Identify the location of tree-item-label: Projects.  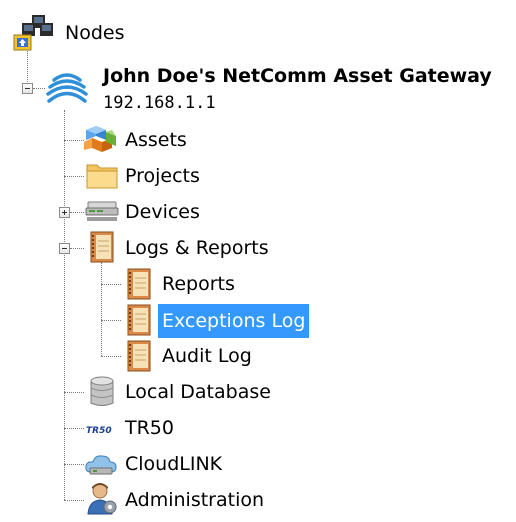
(162, 176).